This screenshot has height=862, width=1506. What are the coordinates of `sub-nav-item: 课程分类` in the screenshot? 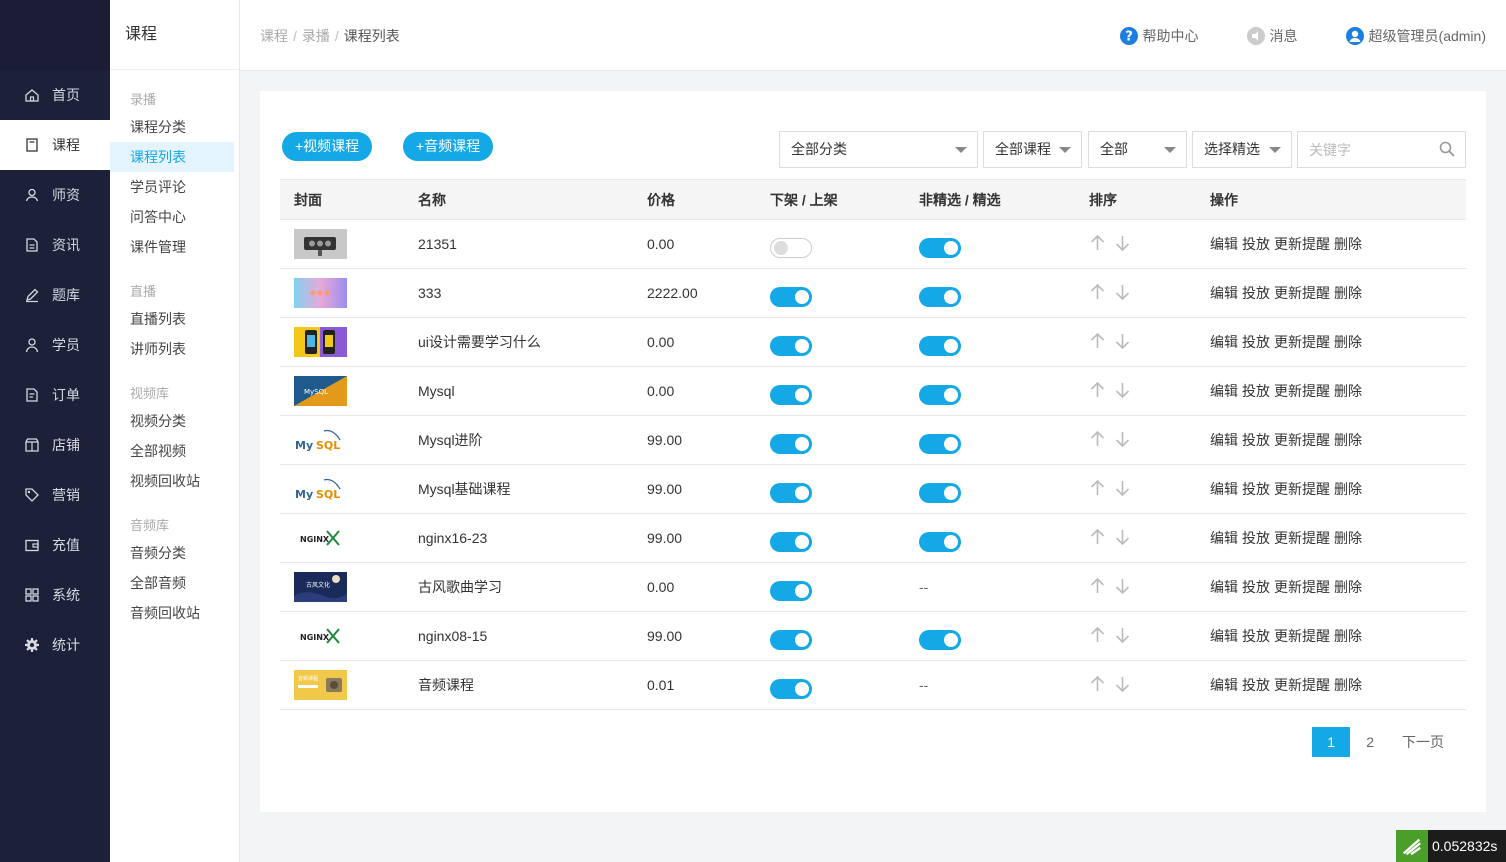 It's located at (172, 127).